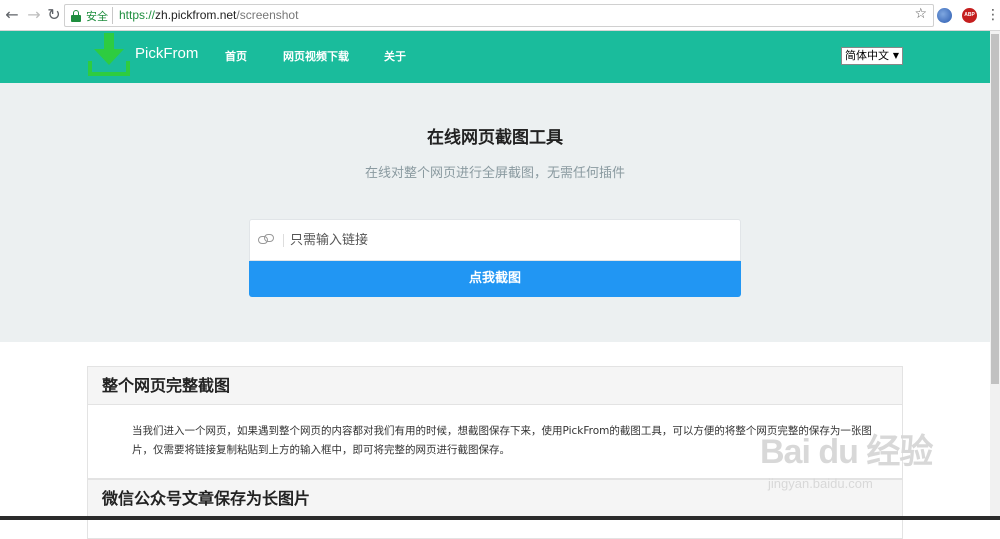 The width and height of the screenshot is (1000, 539). What do you see at coordinates (495, 57) in the screenshot?
I see `site-header: PickFrom 首页 网页视频下载 关于 简体中文 ▼` at bounding box center [495, 57].